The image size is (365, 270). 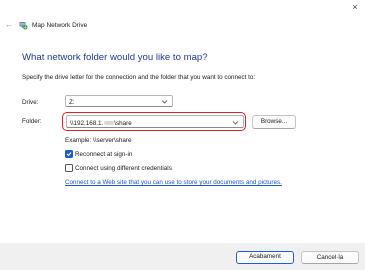 I want to click on network-drive-icon, so click(x=23, y=25).